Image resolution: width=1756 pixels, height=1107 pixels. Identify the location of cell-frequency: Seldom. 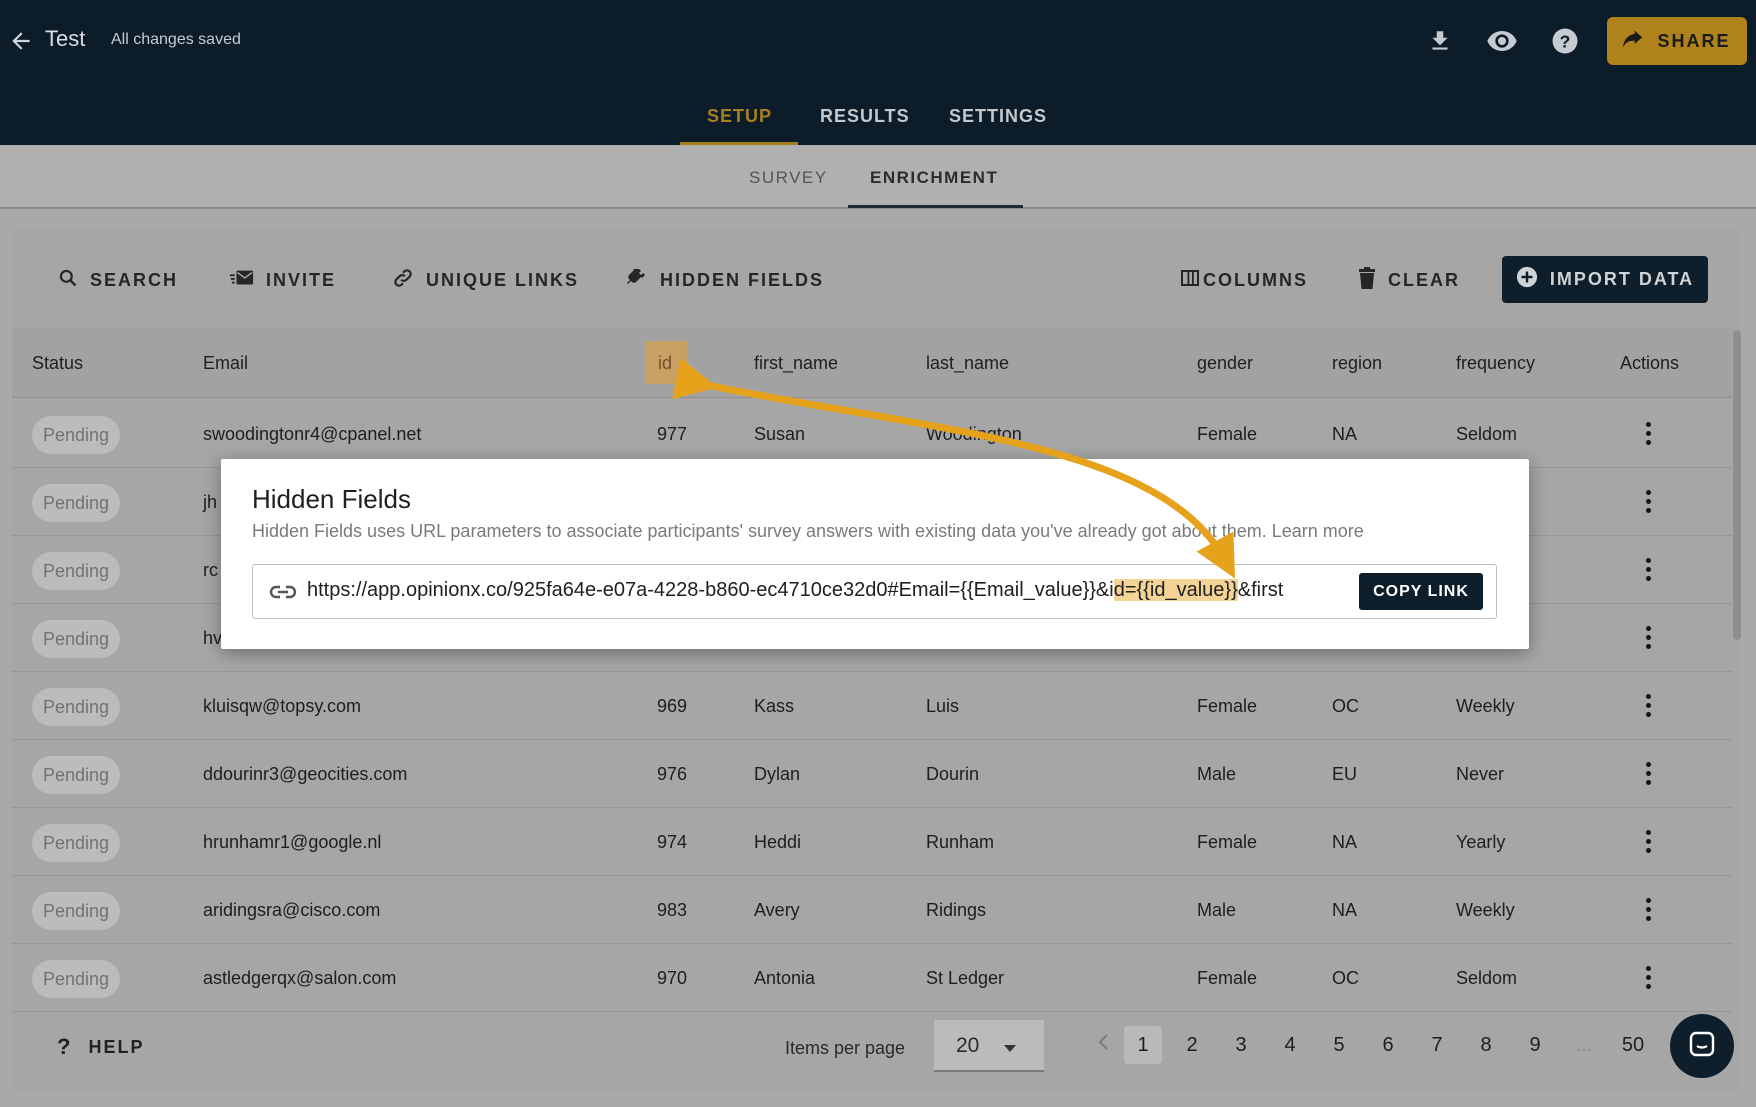
(1487, 434).